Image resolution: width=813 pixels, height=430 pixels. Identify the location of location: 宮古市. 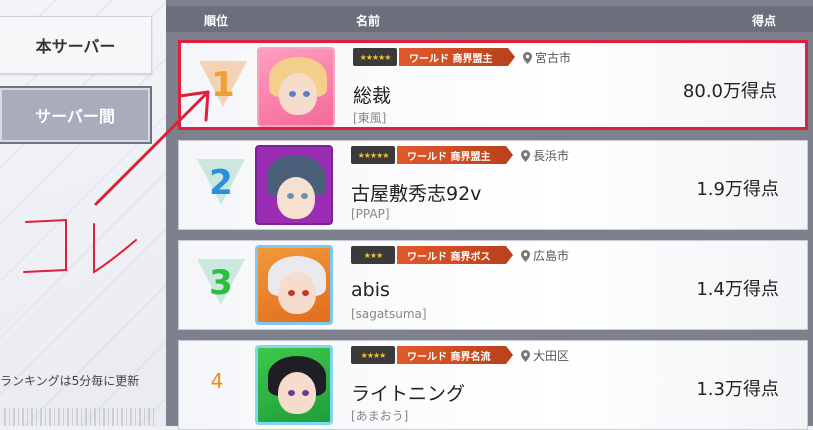
(547, 57).